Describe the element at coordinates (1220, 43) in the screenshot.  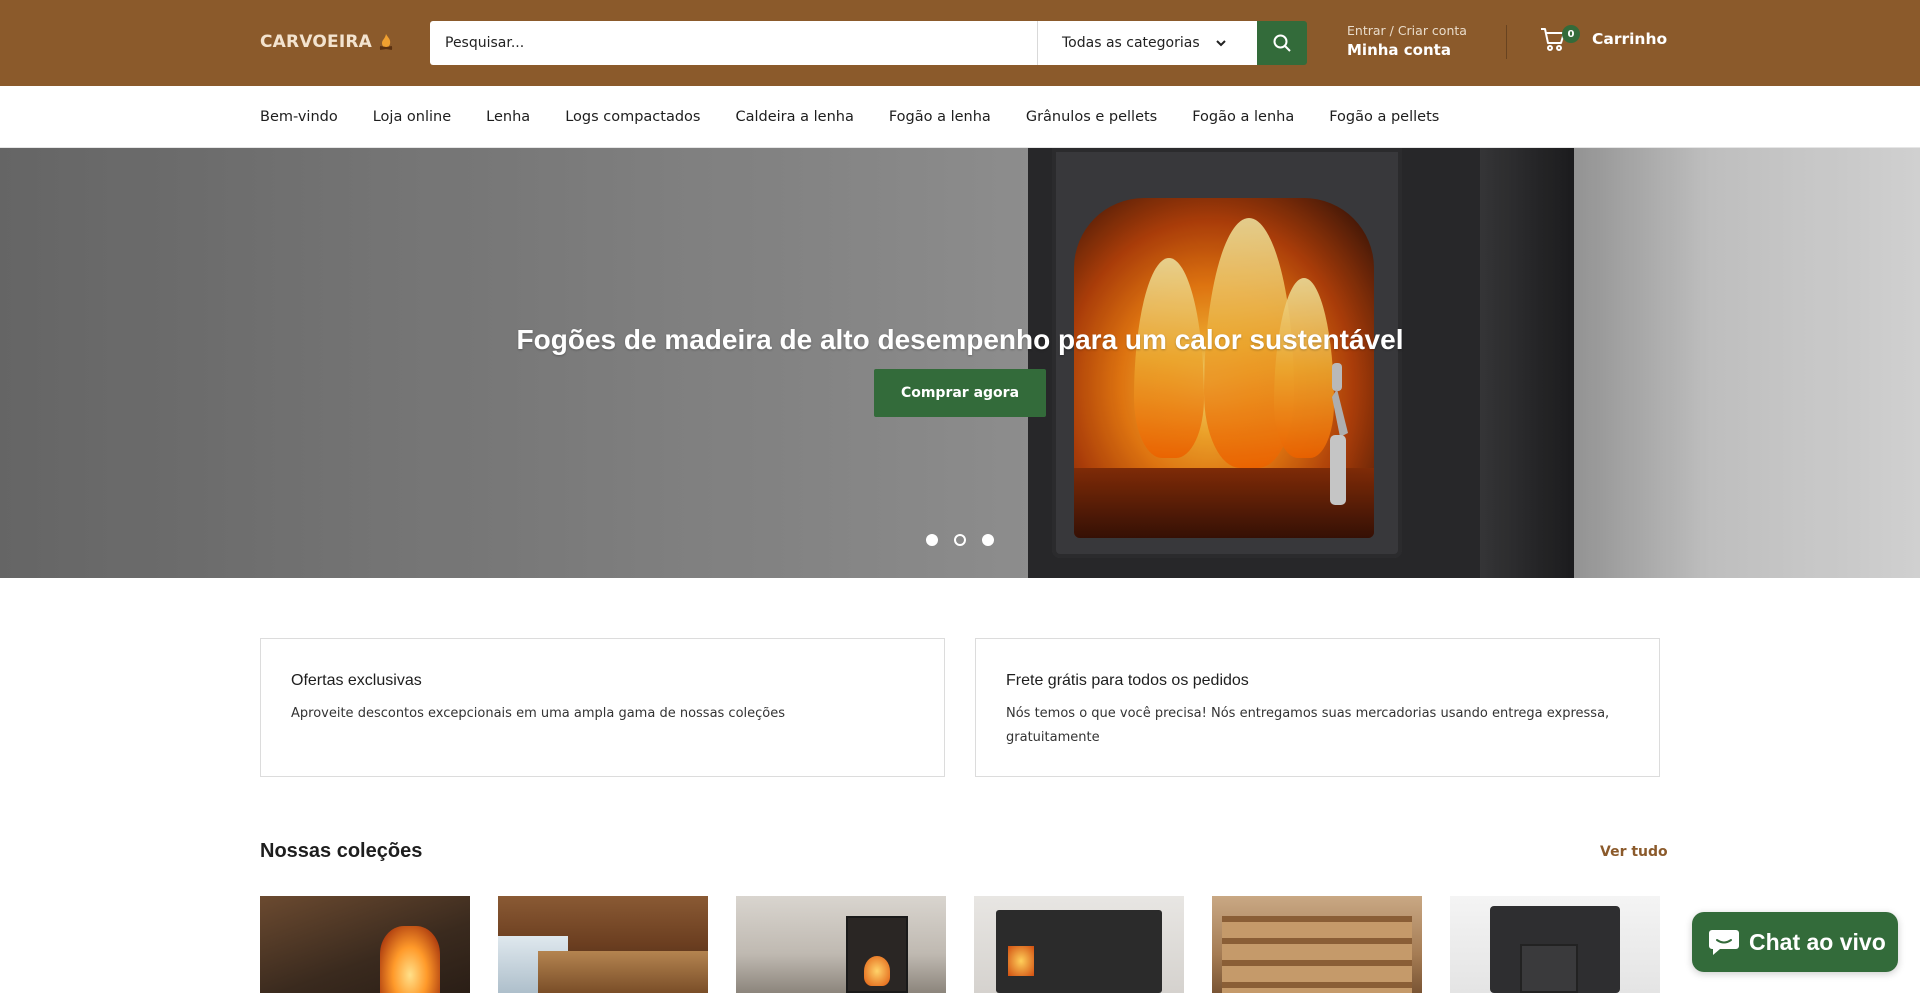
I see `chevron-down-icon` at that location.